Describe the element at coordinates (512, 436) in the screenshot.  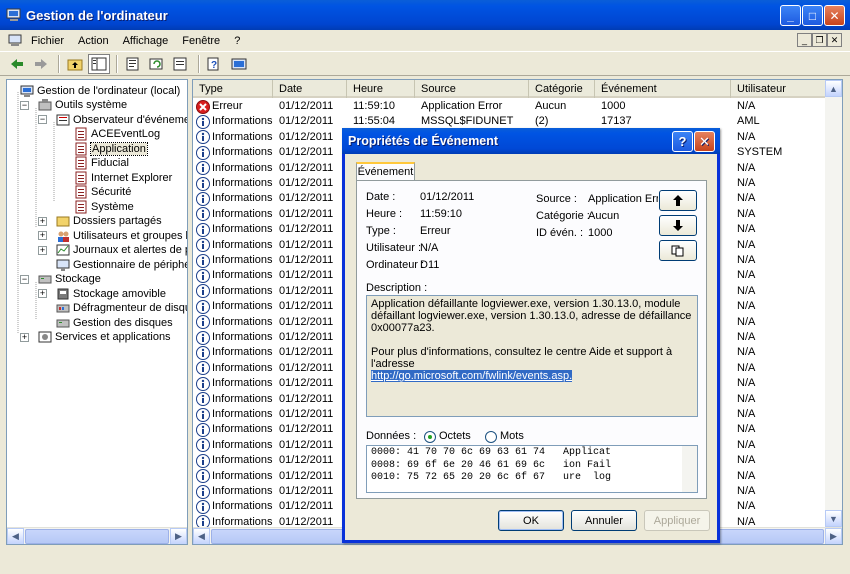
I see `radio-words-label: Mots` at that location.